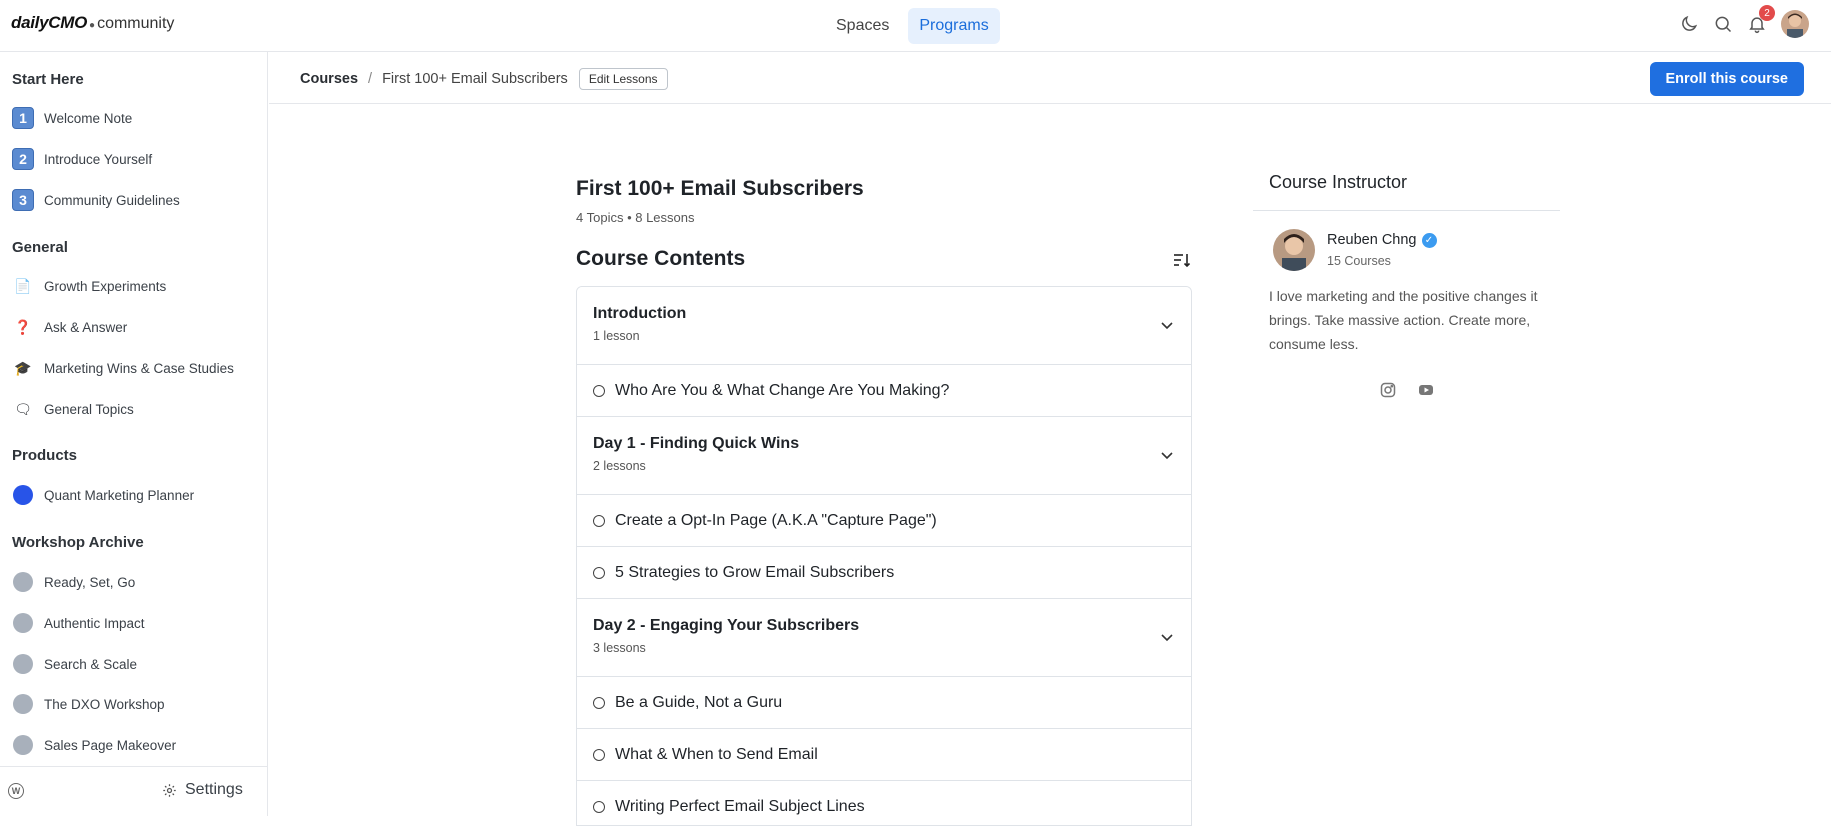 The image size is (1831, 826). I want to click on sidebar-item-sales-page-makeover: Sales Page Makeover, so click(137, 745).